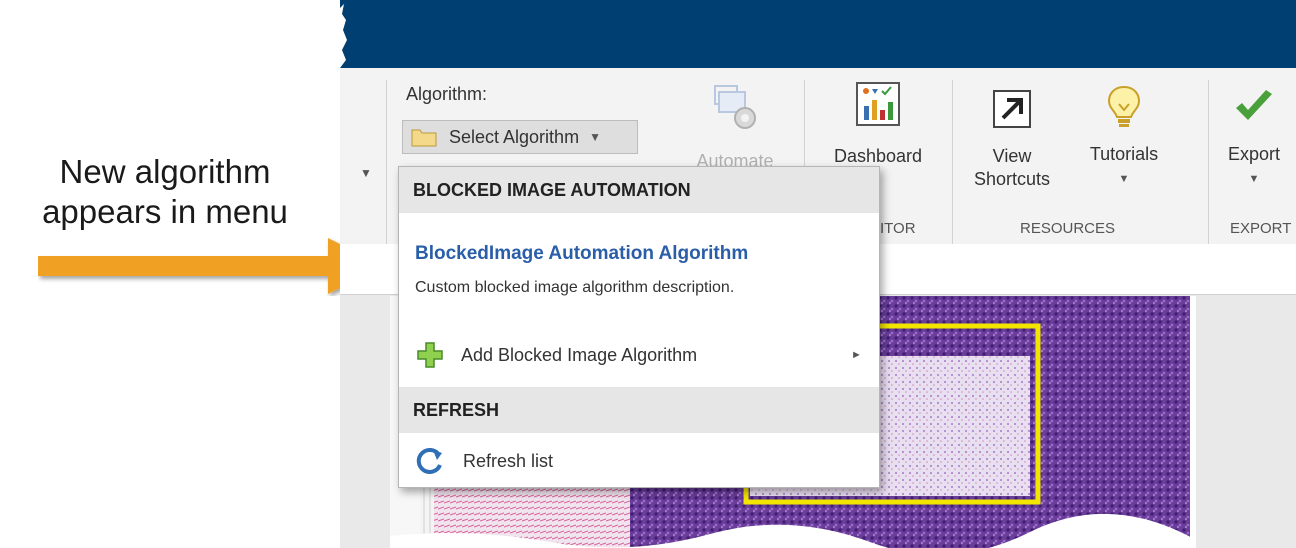  I want to click on menu-section-automation: BLOCKED IMAGE AUTOMATION, so click(639, 190).